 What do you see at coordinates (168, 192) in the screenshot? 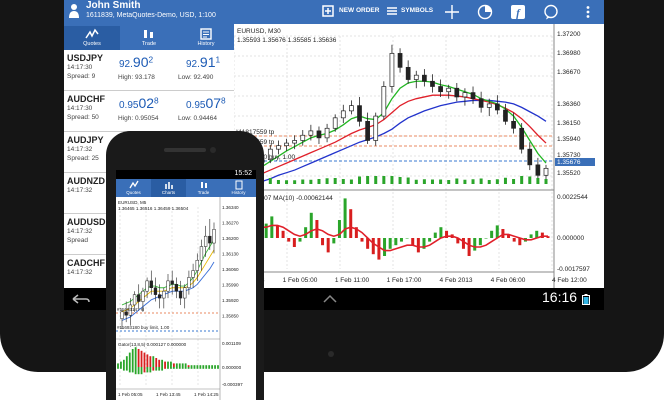
I see `tab-charts-label: Charts` at bounding box center [168, 192].